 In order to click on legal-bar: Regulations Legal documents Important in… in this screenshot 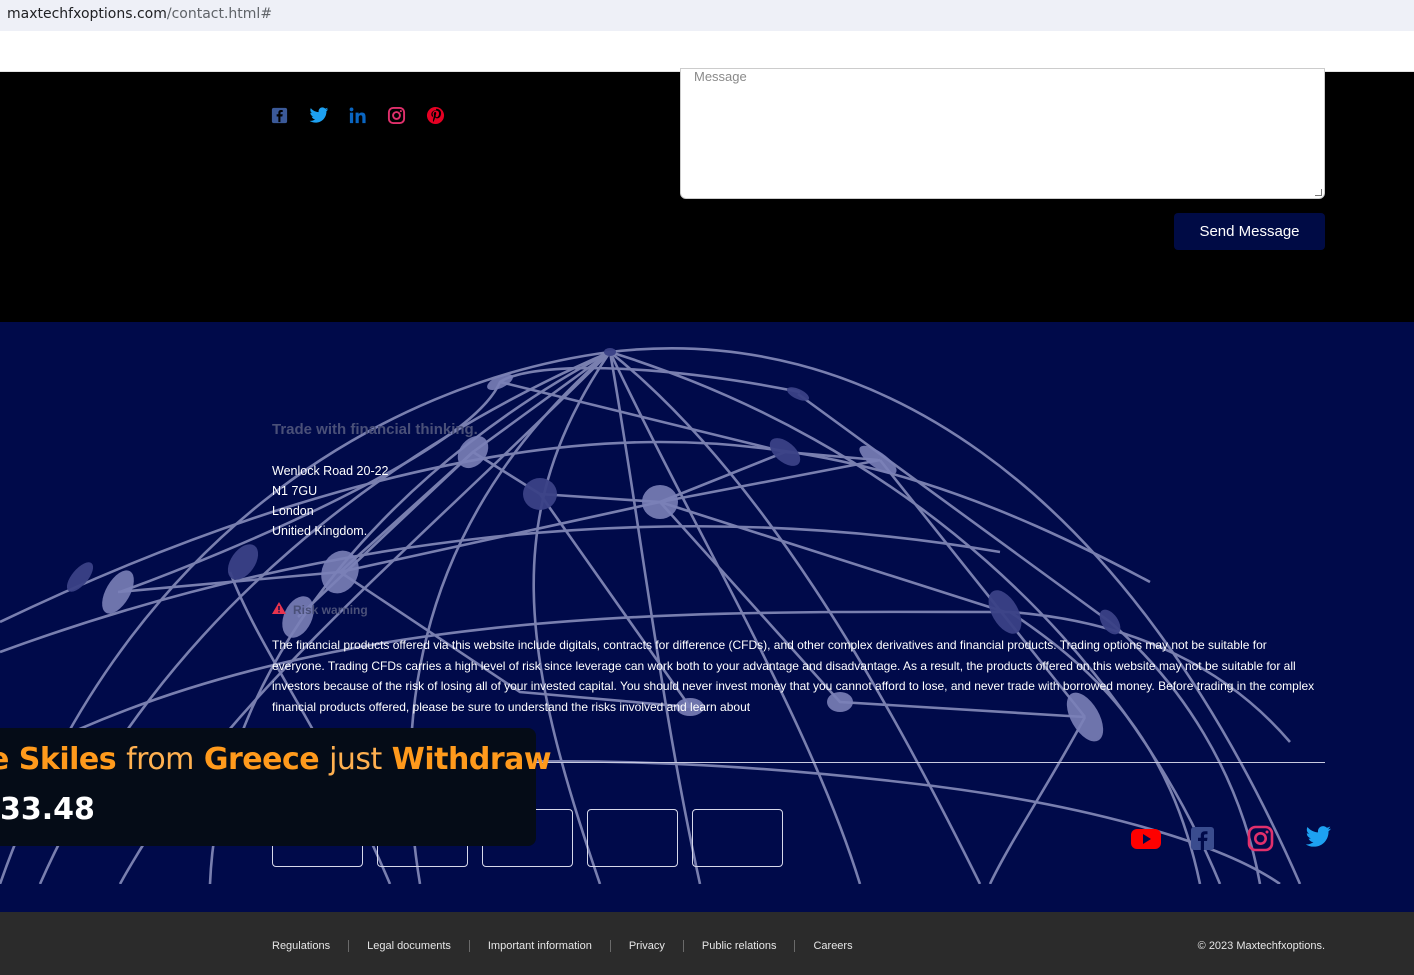, I will do `click(707, 943)`.